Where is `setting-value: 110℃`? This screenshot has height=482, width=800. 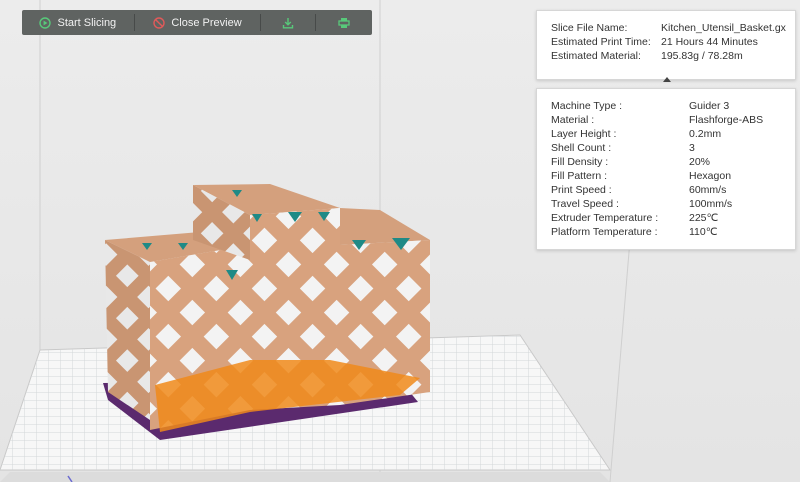
setting-value: 110℃ is located at coordinates (703, 232).